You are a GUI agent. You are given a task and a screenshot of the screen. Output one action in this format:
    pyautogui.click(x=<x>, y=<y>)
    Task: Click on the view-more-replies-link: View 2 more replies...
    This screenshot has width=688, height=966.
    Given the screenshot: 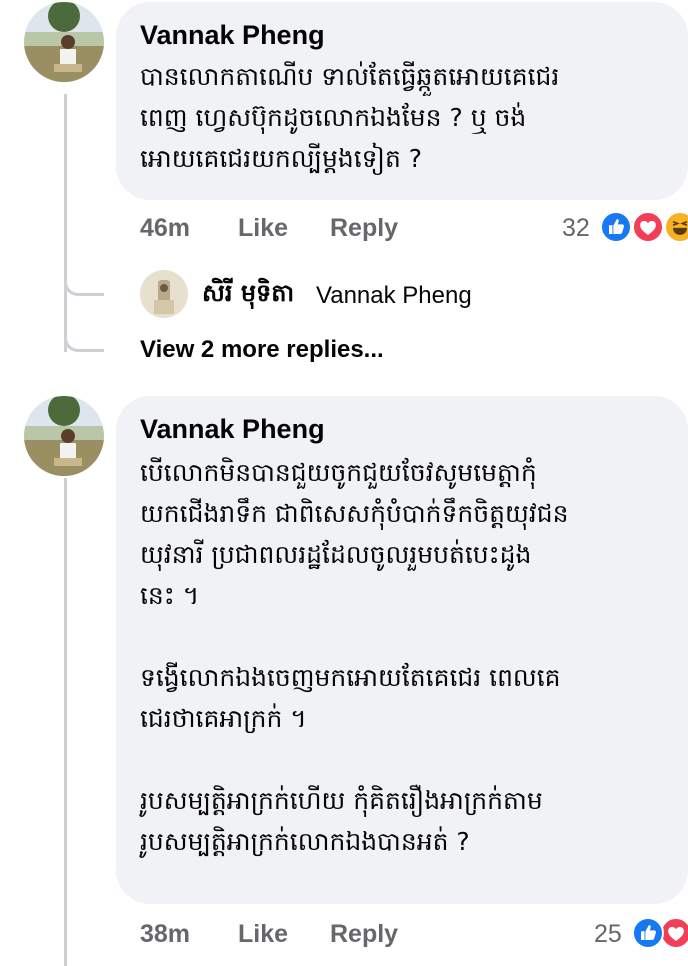 What is the action you would take?
    pyautogui.click(x=262, y=350)
    